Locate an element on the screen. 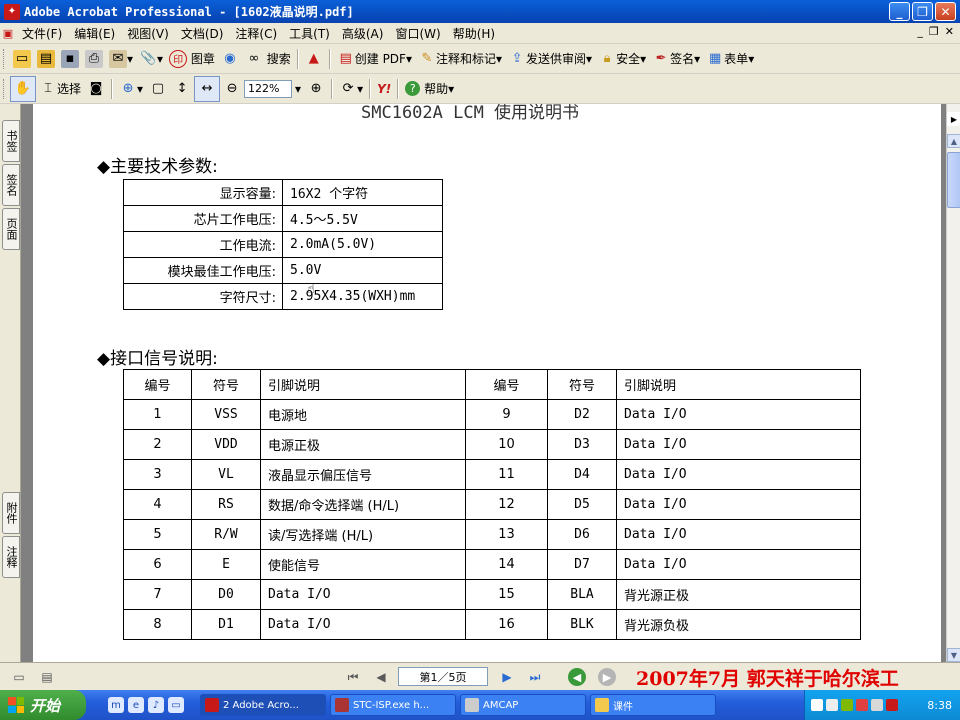  next-page-button: ▶ is located at coordinates (507, 677).